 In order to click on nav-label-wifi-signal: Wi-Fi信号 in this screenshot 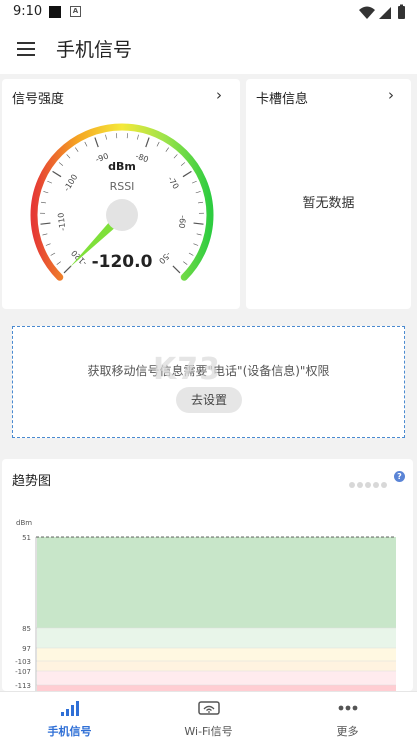, I will do `click(208, 731)`.